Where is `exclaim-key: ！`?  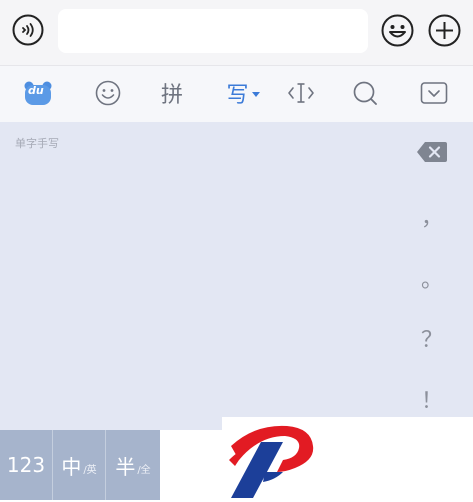 exclaim-key: ！ is located at coordinates (432, 399).